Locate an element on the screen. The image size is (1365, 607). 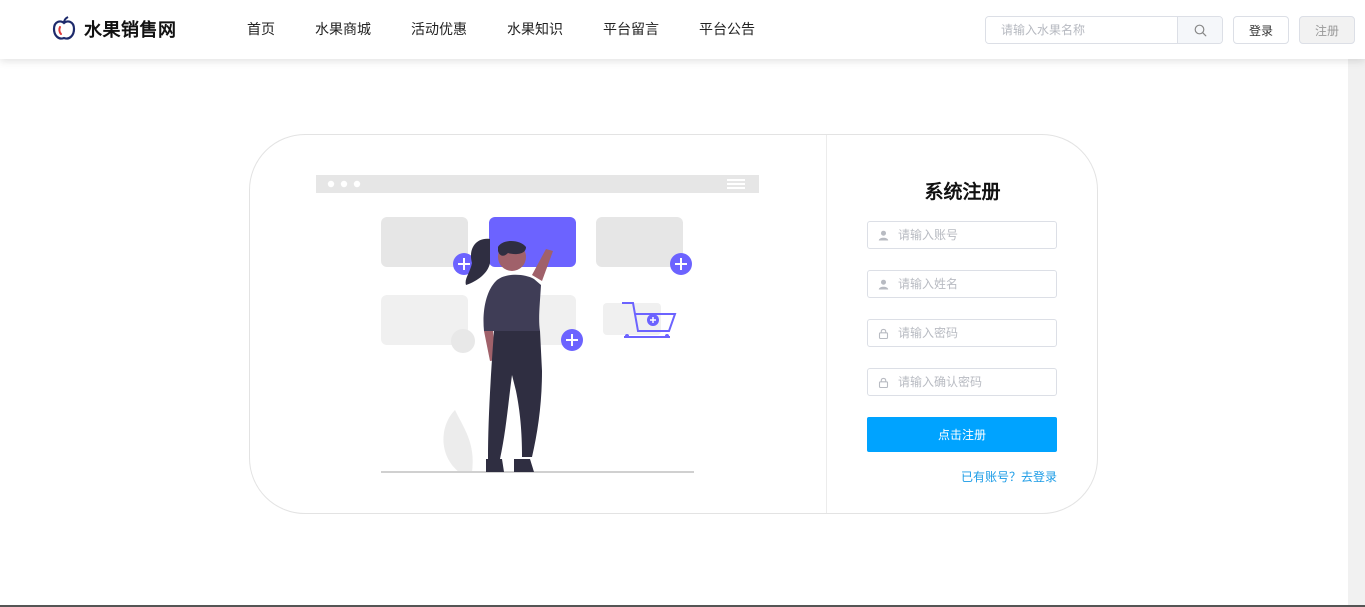
nav-item-announcements: 平台公告 is located at coordinates (727, 29).